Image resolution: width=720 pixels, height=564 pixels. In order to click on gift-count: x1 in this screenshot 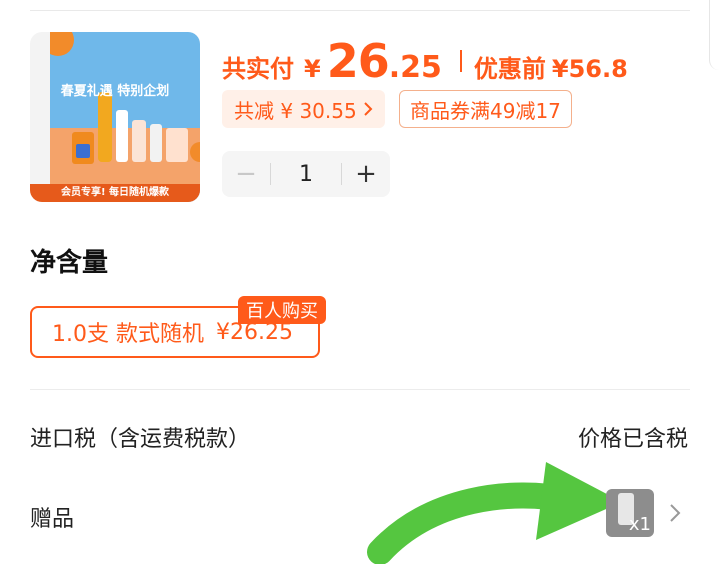, I will do `click(639, 524)`.